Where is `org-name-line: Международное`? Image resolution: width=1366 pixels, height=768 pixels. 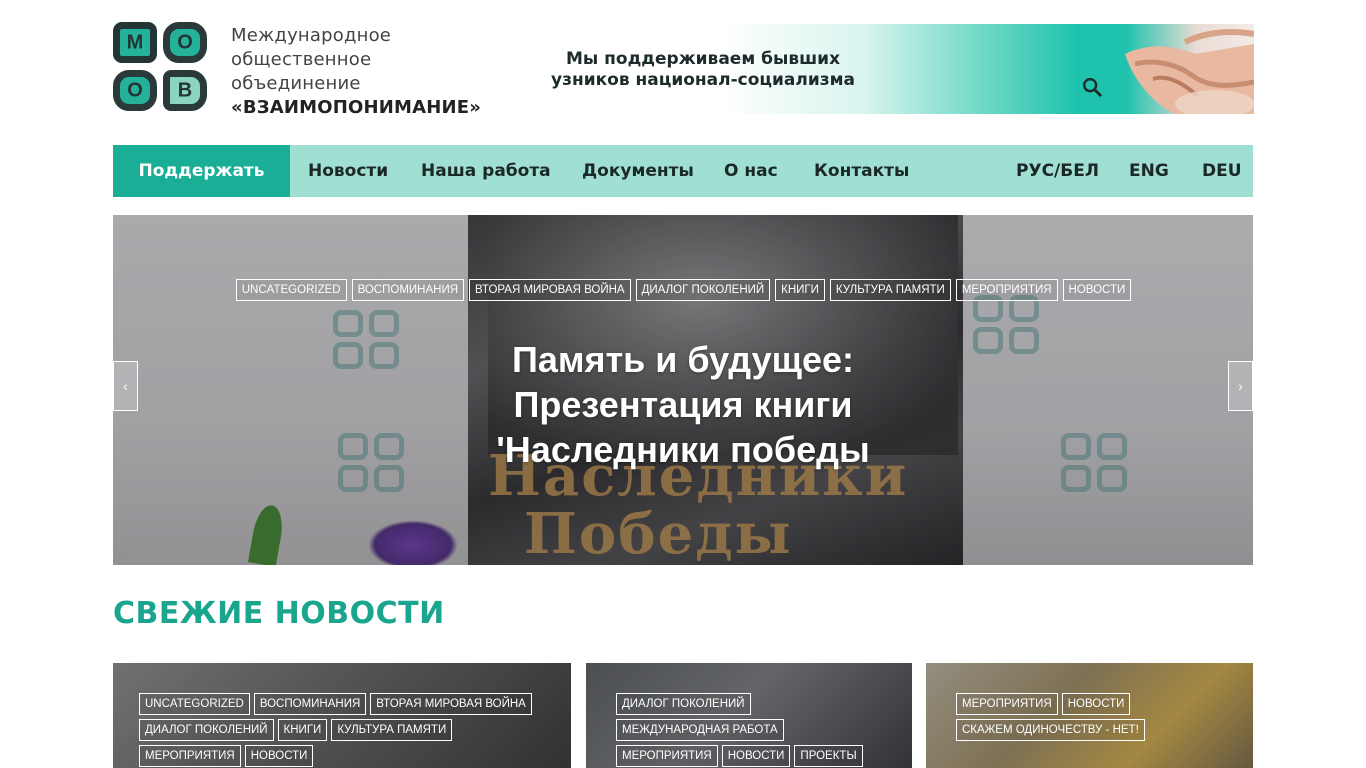 org-name-line: Международное is located at coordinates (311, 35).